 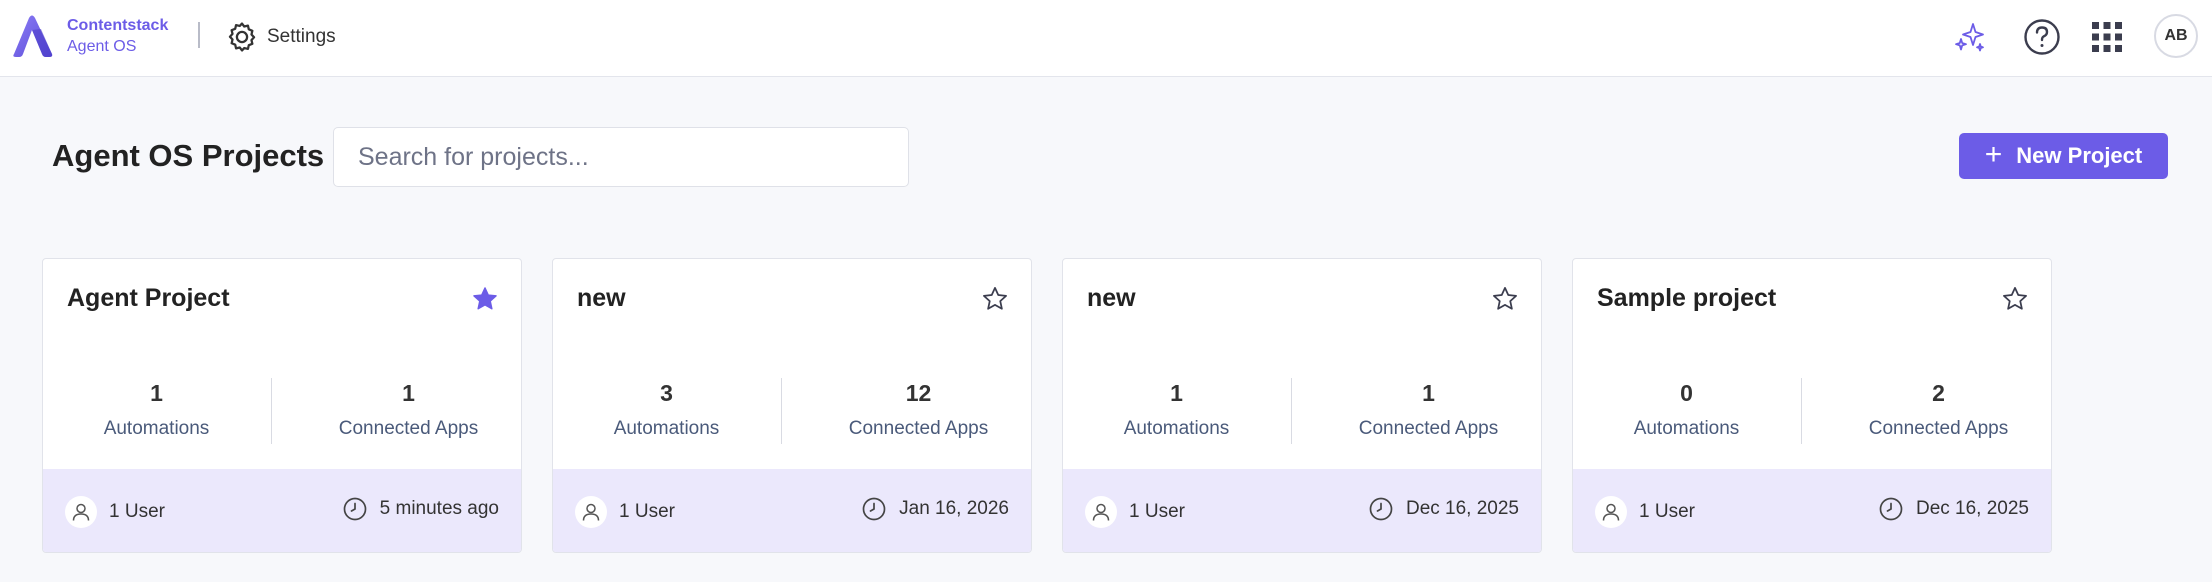 What do you see at coordinates (1993, 154) in the screenshot?
I see `plus-icon: +` at bounding box center [1993, 154].